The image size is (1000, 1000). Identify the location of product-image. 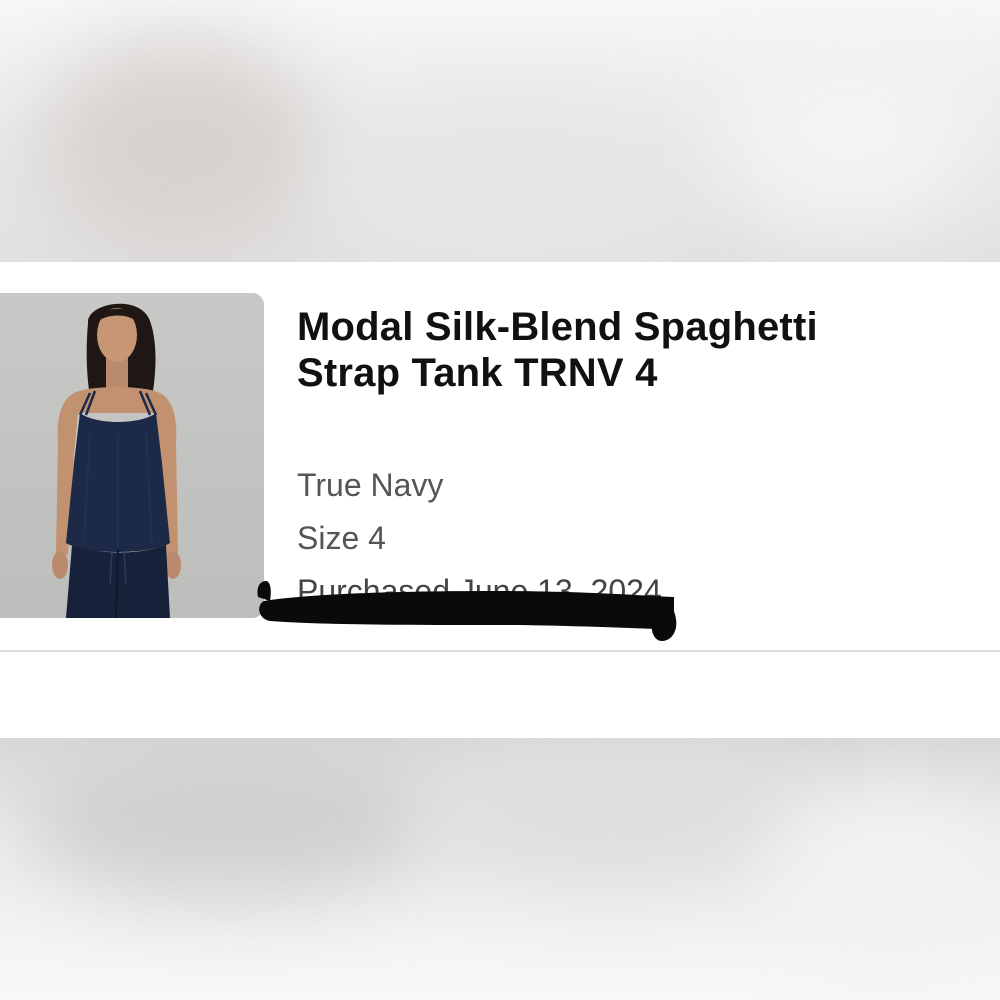
(132, 455).